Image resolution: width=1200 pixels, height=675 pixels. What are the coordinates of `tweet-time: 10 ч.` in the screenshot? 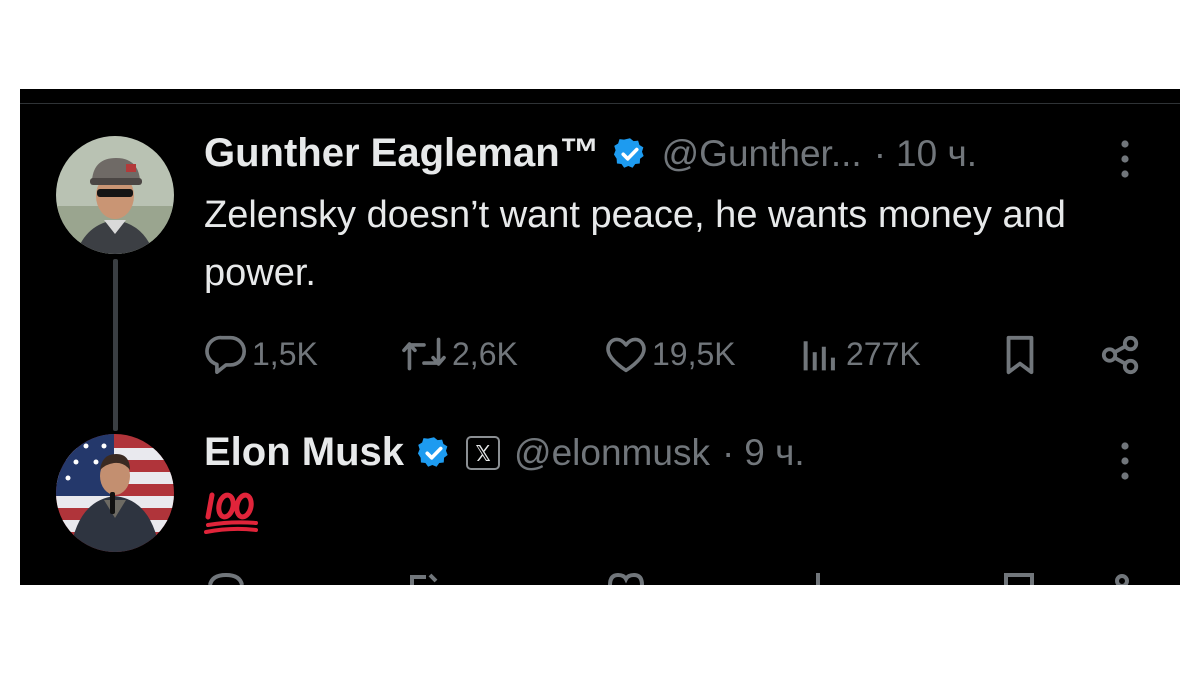 It's located at (936, 154).